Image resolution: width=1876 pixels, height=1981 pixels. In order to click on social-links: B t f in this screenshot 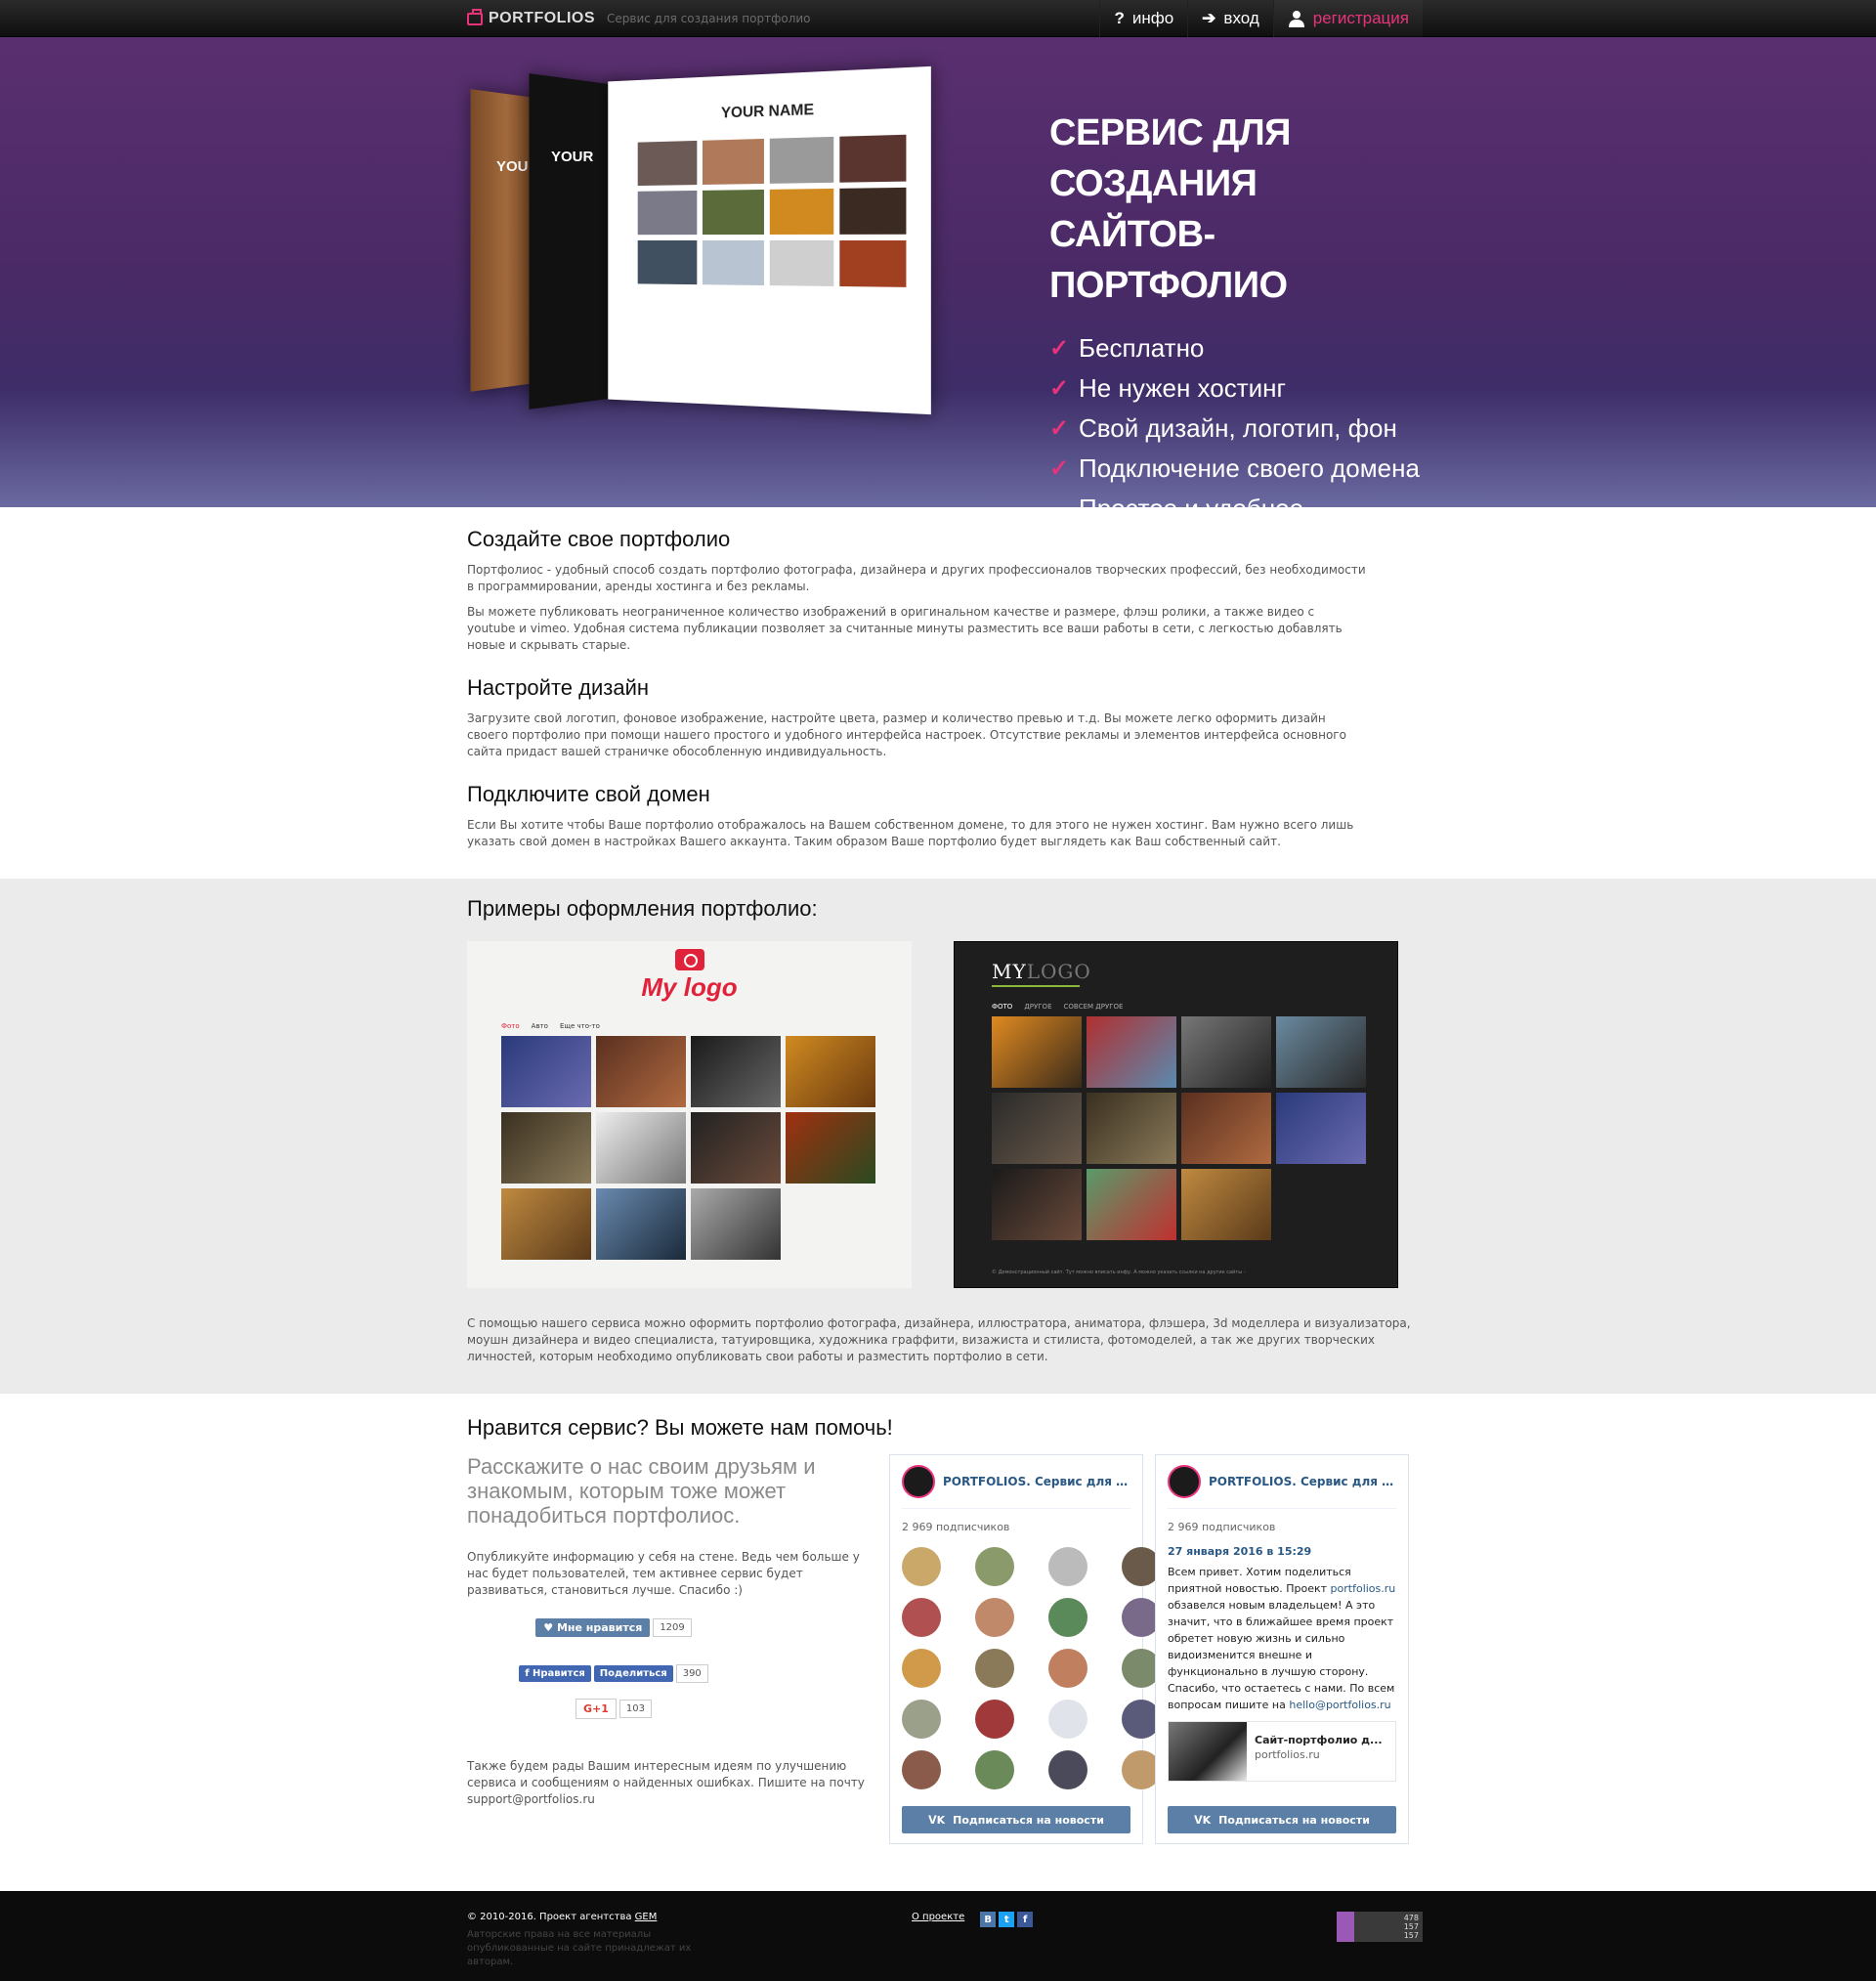, I will do `click(1007, 1919)`.